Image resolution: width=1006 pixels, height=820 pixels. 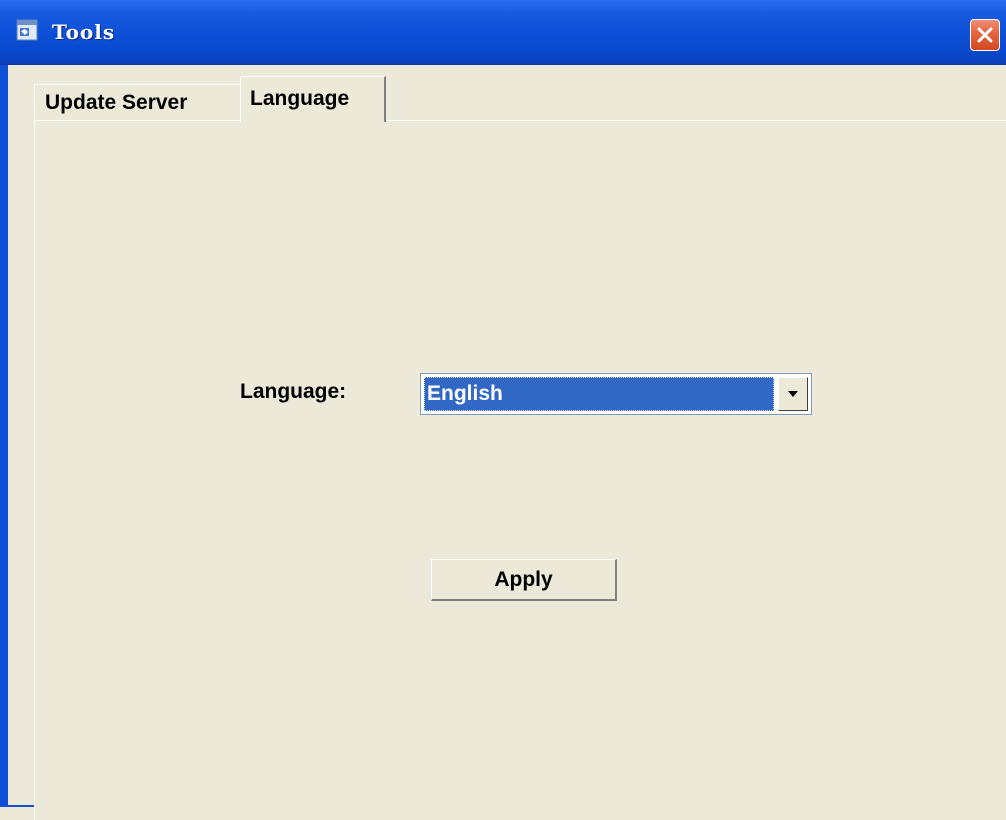 I want to click on tab-language: Language, so click(x=313, y=99).